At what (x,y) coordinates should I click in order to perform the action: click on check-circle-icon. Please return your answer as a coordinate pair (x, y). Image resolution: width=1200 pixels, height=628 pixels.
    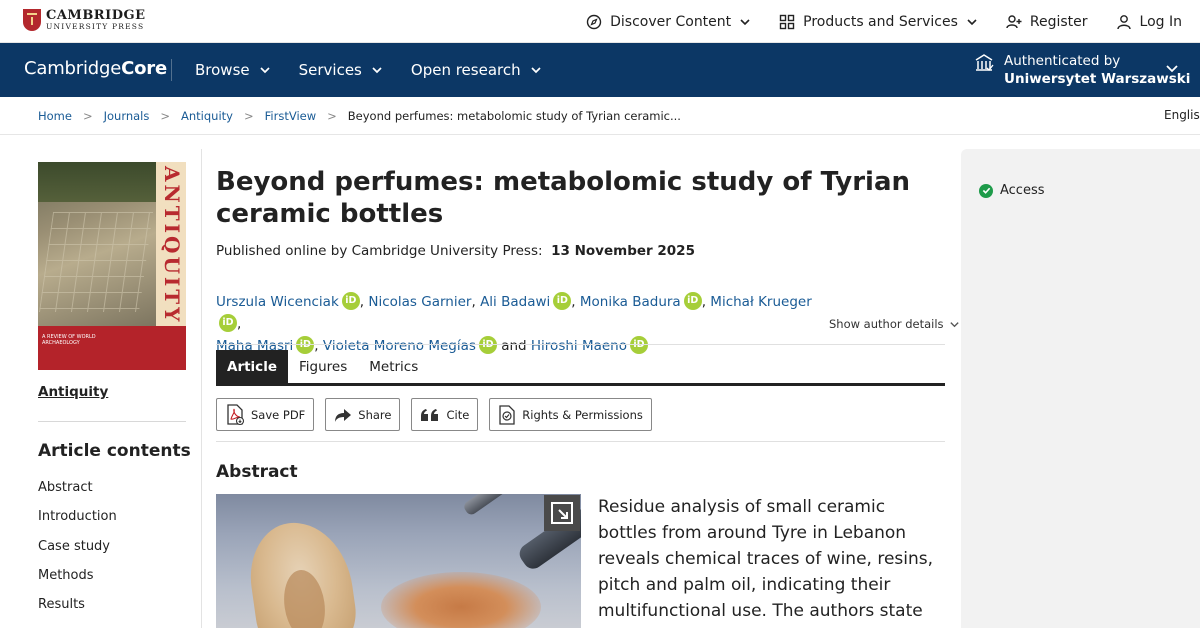
    Looking at the image, I should click on (986, 190).